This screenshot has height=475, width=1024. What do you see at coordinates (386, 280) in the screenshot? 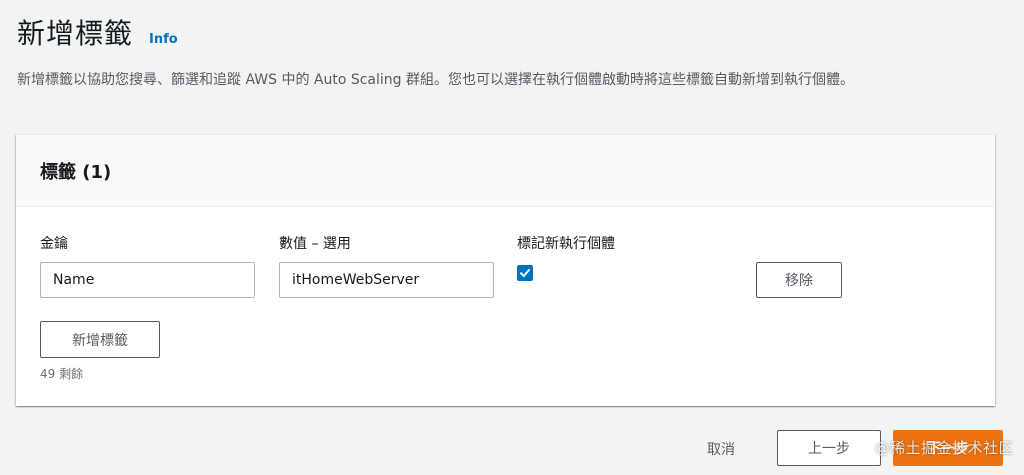
I see `tag-value-input` at bounding box center [386, 280].